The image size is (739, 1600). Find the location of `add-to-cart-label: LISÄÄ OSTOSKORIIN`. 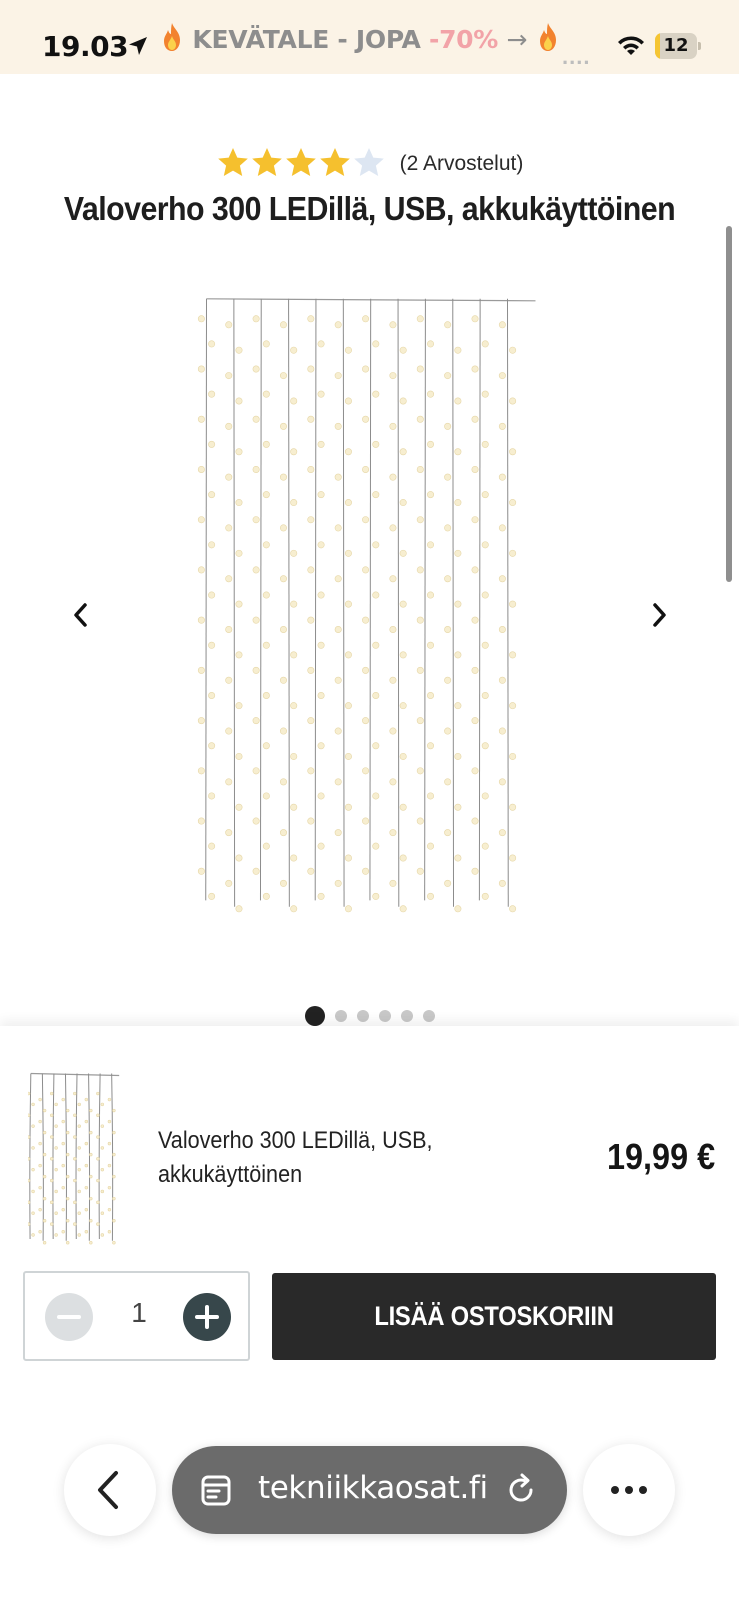

add-to-cart-label: LISÄÄ OSTOSKORIIN is located at coordinates (494, 1316).